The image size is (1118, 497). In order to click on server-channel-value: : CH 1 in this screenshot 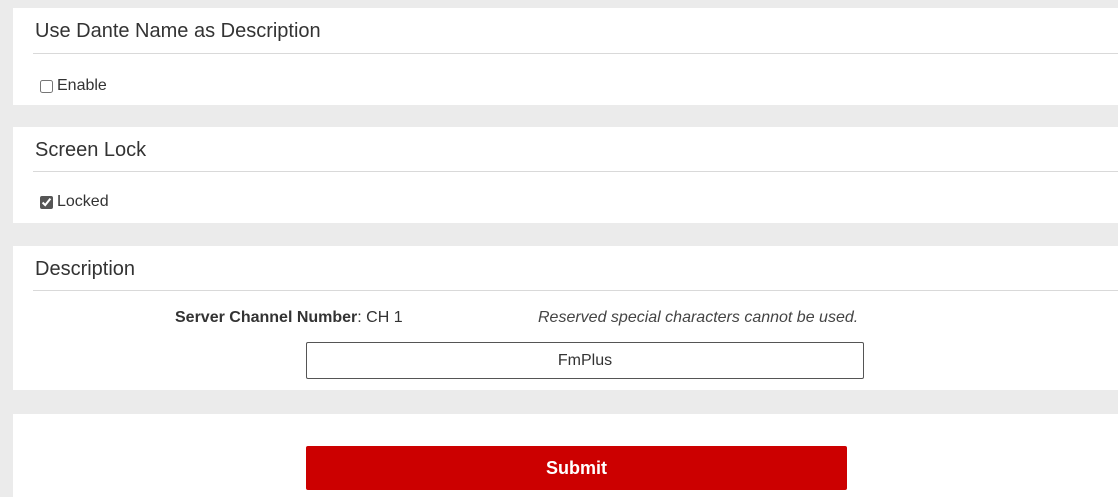, I will do `click(380, 317)`.